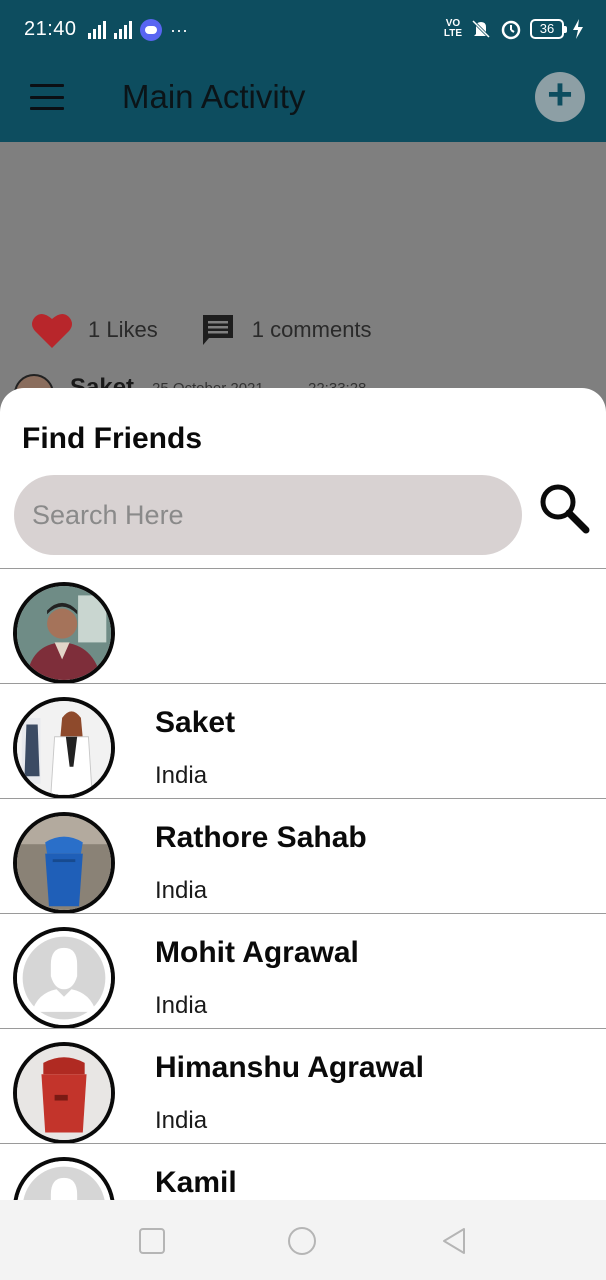  I want to click on mute-icon, so click(481, 29).